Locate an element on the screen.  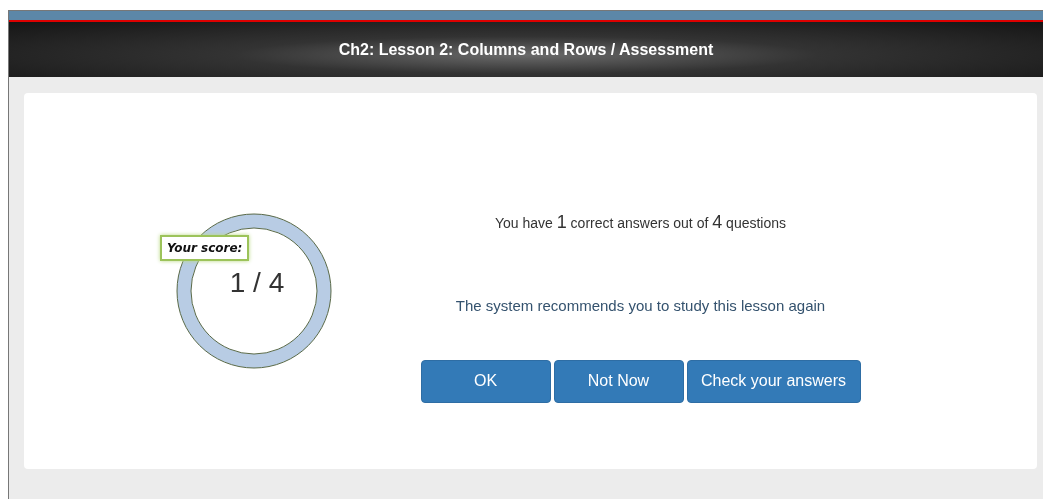
not-now-button: Not Now is located at coordinates (618, 381).